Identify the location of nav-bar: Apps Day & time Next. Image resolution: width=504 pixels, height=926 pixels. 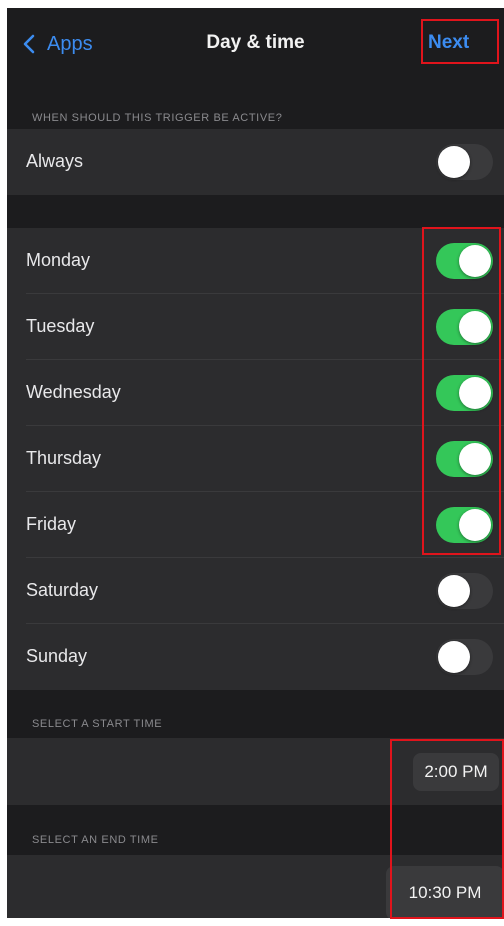
(255, 45).